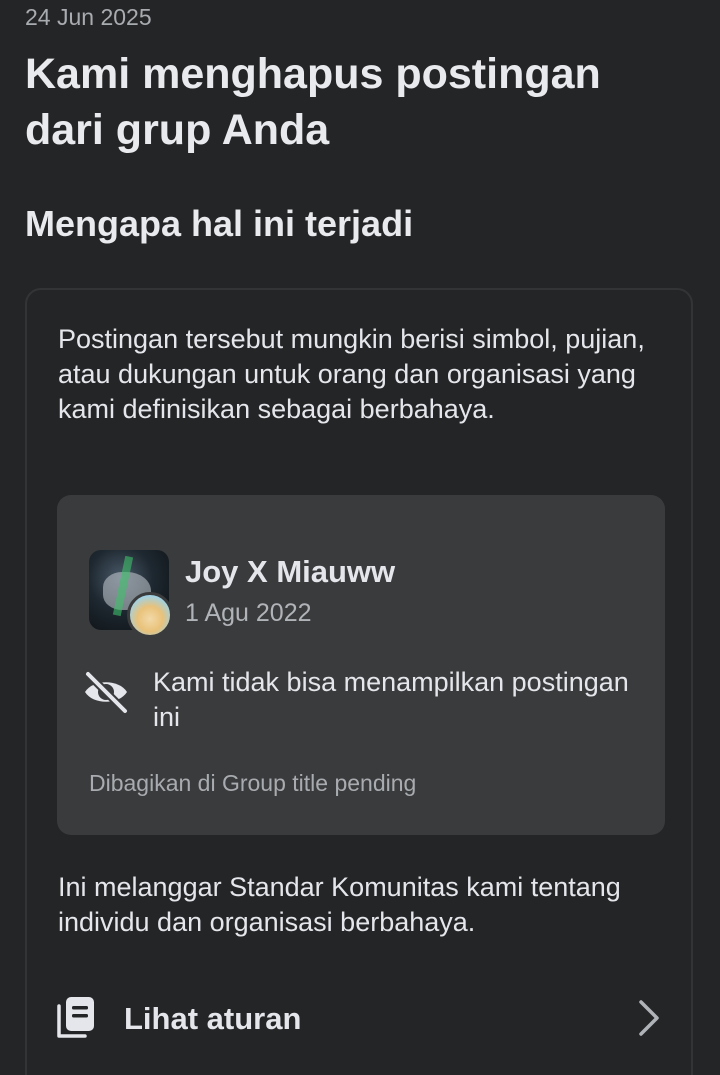  I want to click on view-rules-button: Lihat aturan, so click(359, 1018).